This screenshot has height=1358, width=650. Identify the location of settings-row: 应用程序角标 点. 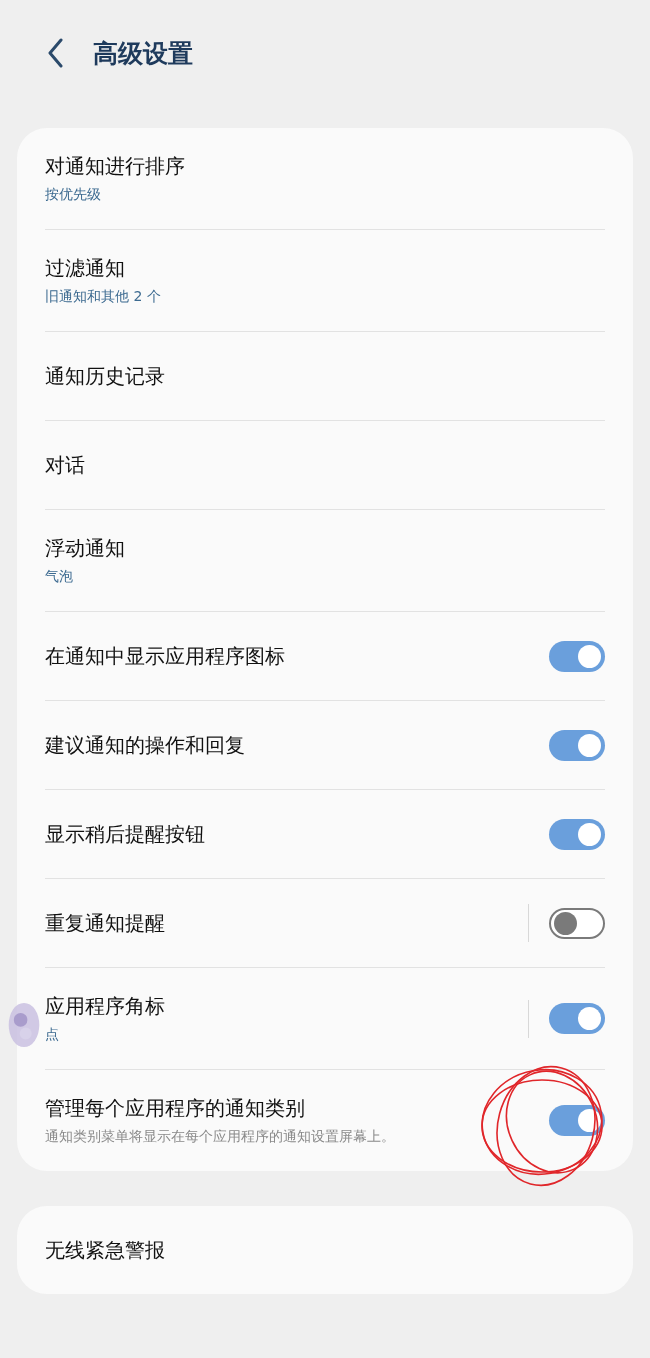
(325, 1018).